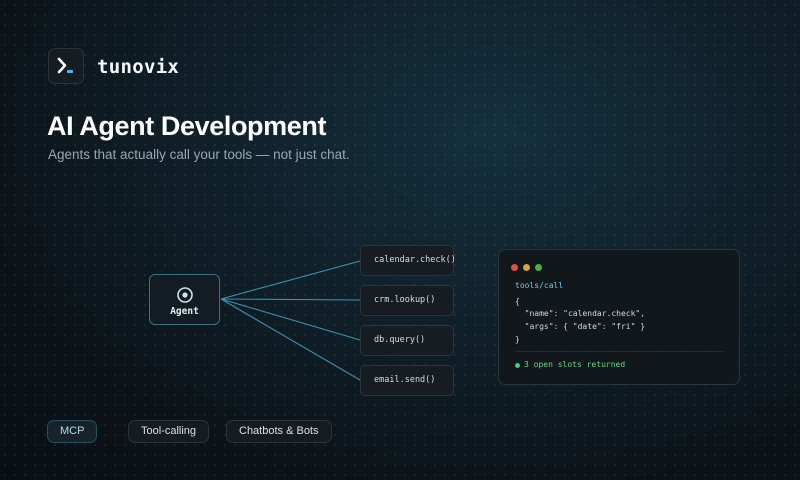  I want to click on window-dot-red, so click(514, 267).